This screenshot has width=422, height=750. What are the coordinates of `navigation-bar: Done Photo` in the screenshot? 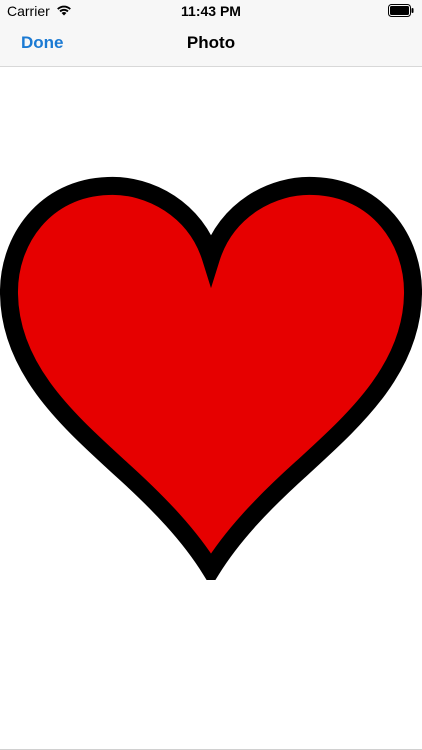 It's located at (211, 44).